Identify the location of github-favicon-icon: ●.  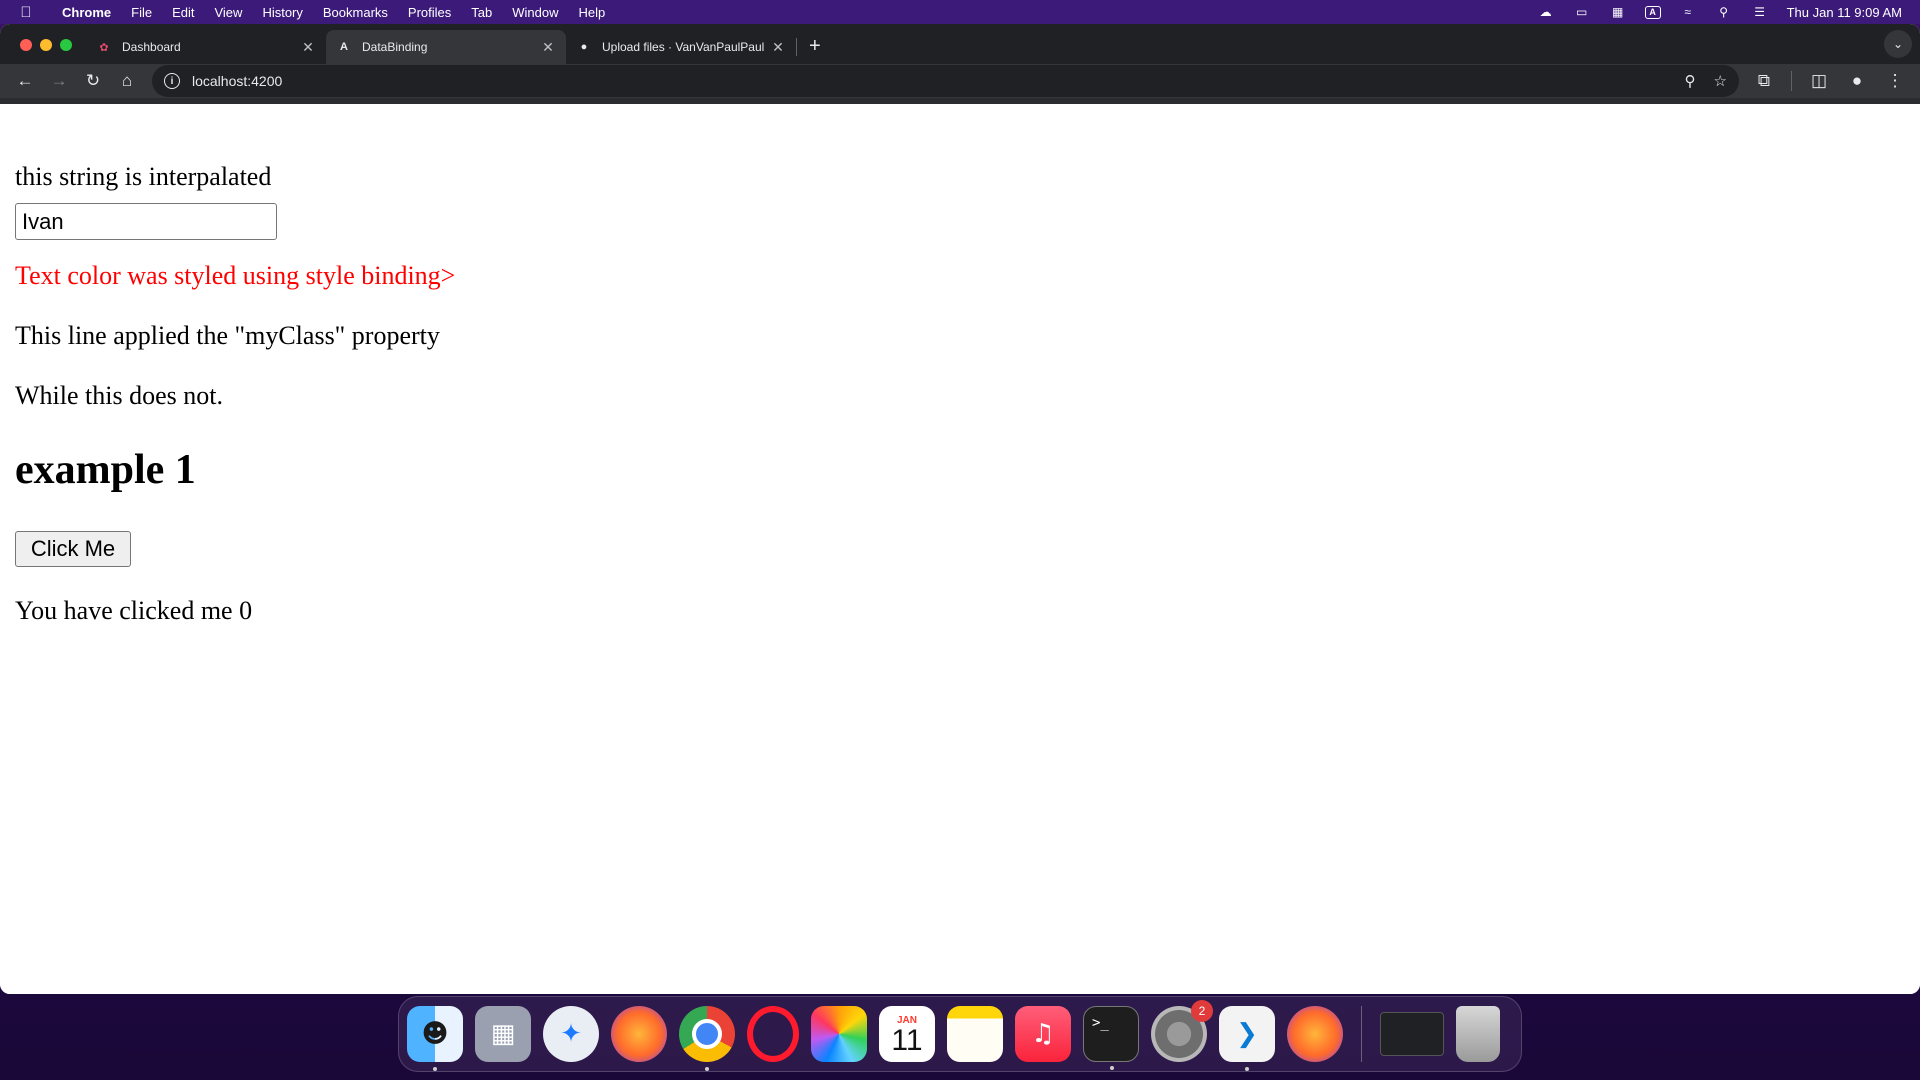
(584, 47).